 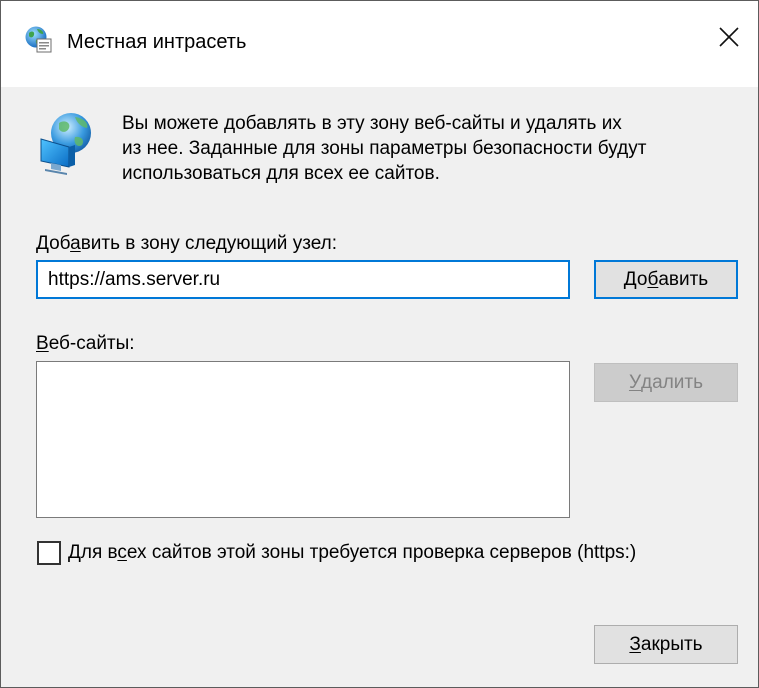 I want to click on add-button: До б авить, so click(x=666, y=279).